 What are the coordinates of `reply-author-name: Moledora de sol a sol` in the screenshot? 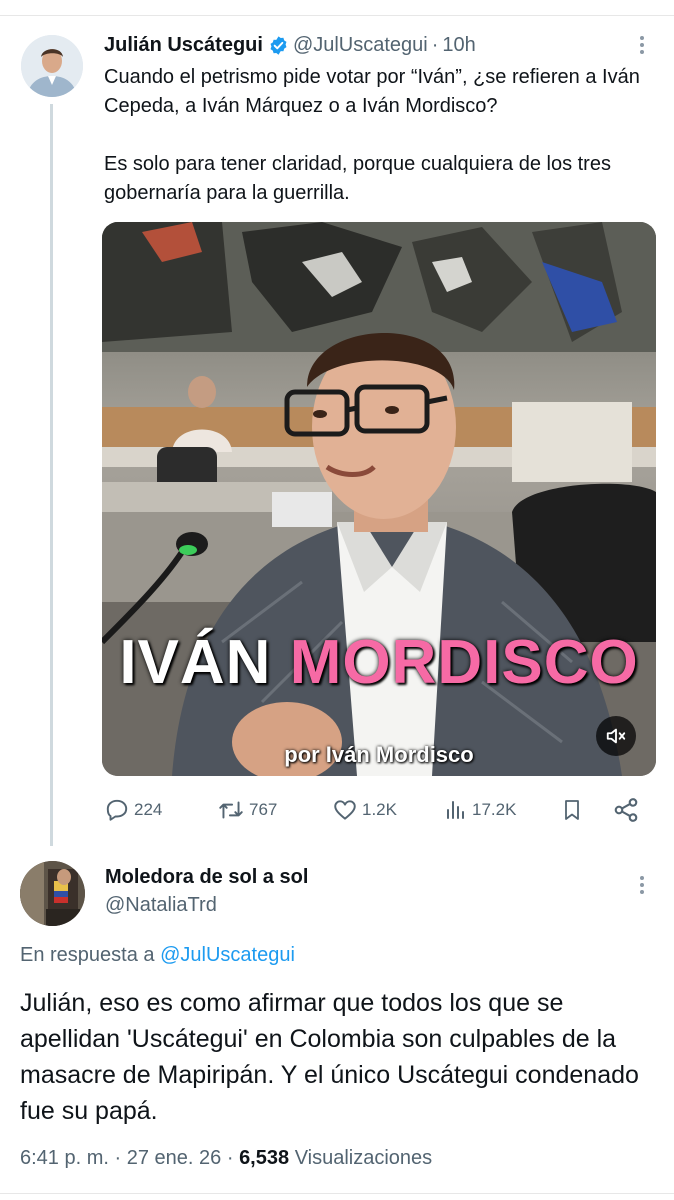 It's located at (206, 877).